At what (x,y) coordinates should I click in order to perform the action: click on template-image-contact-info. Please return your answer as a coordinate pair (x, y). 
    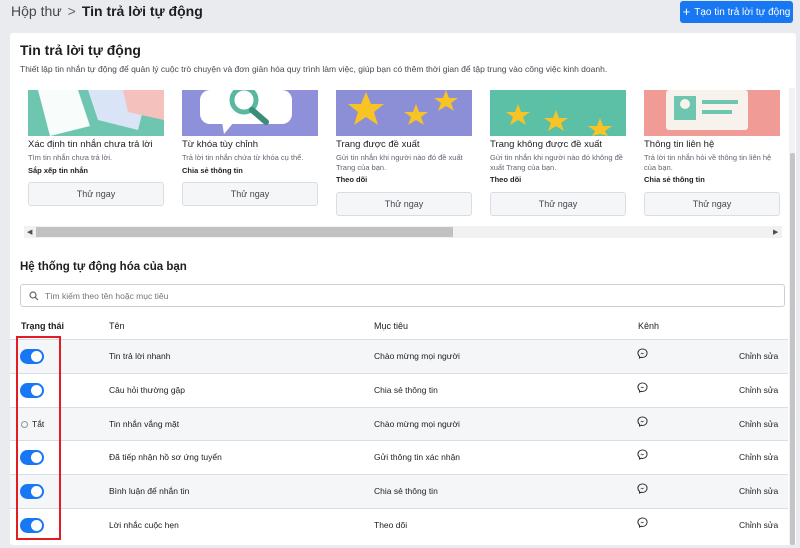
    Looking at the image, I should click on (712, 113).